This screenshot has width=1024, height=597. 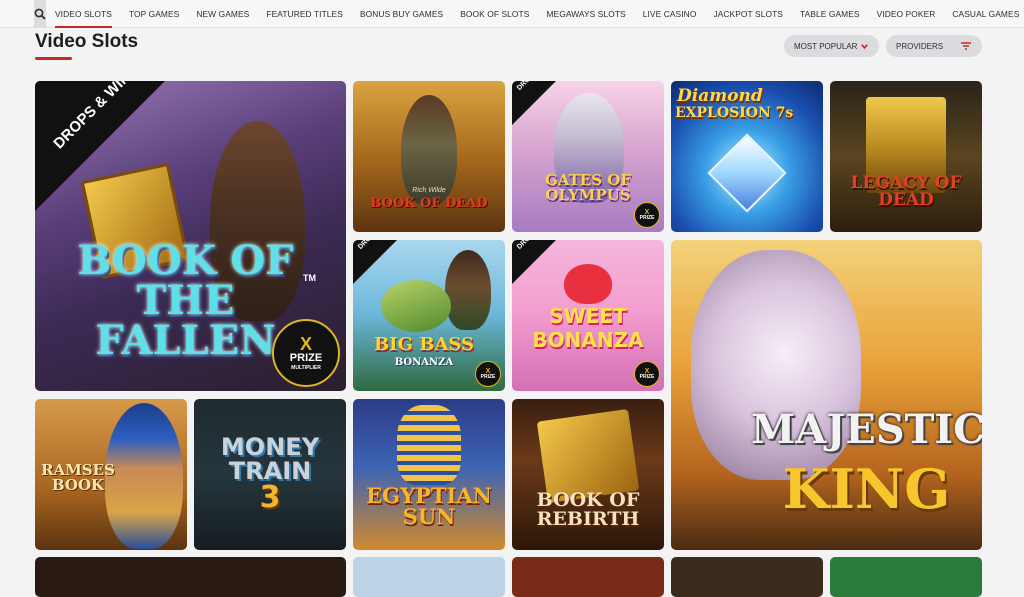 I want to click on providers-label: PROVIDERS, so click(x=920, y=46).